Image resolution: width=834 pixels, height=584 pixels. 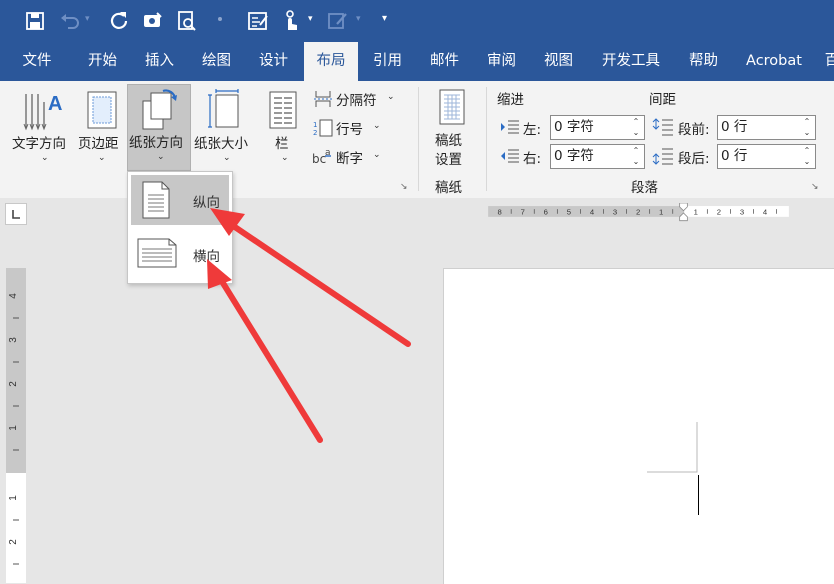 I want to click on horizontal-ruler: 8 7 6 5 4 3 2 1 1 2 3 4, so click(x=638, y=213).